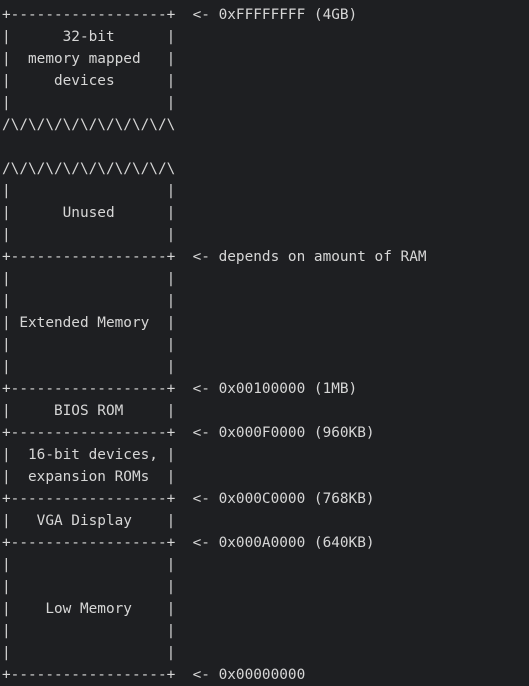  I want to click on diagram-line: | Low Memory |, so click(89, 609).